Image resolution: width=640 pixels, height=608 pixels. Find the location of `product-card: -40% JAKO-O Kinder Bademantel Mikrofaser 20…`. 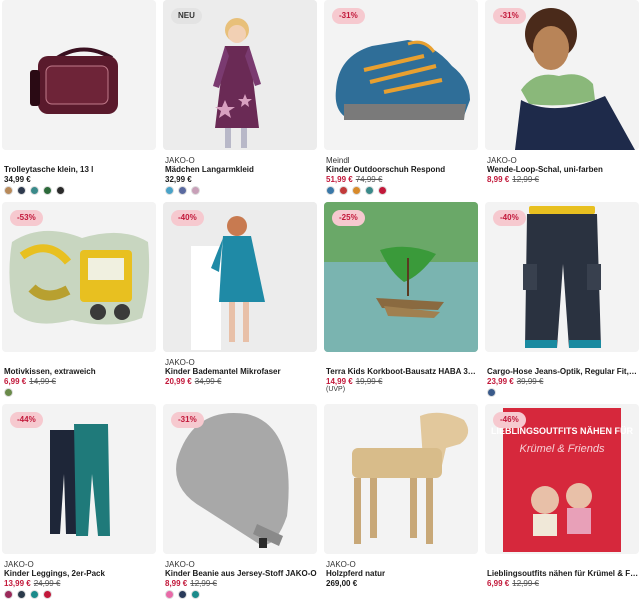

product-card: -40% JAKO-O Kinder Bademantel Mikrofaser 20… is located at coordinates (240, 302).